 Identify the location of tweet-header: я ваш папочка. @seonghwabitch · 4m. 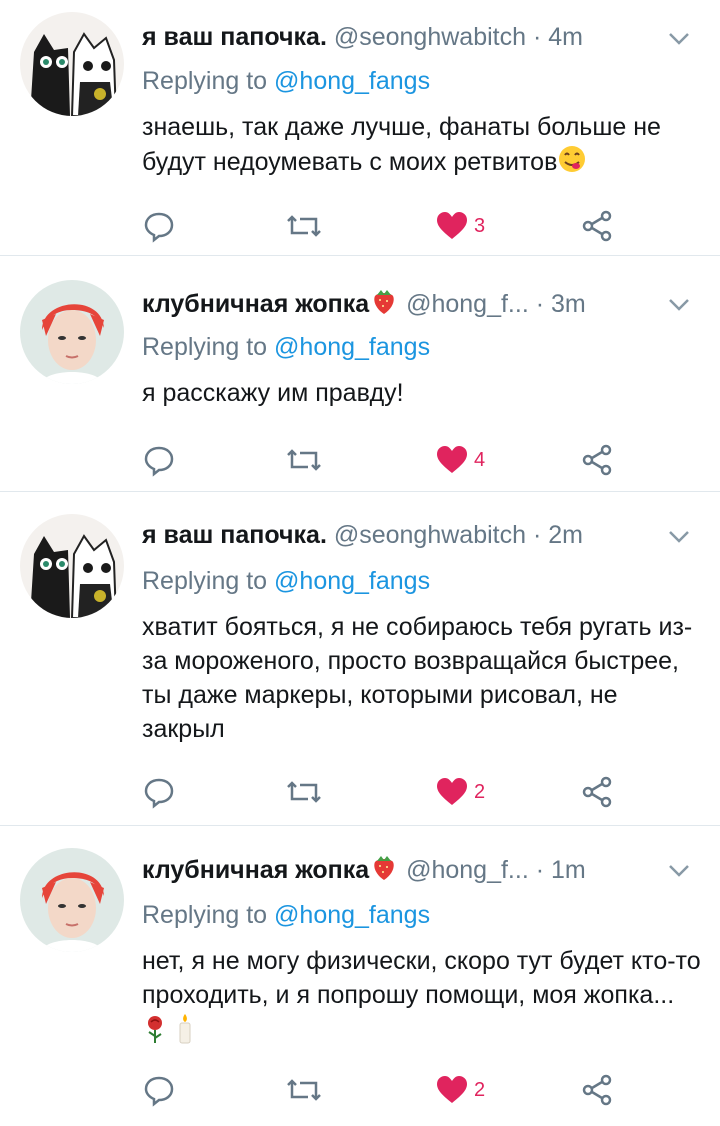
(419, 37).